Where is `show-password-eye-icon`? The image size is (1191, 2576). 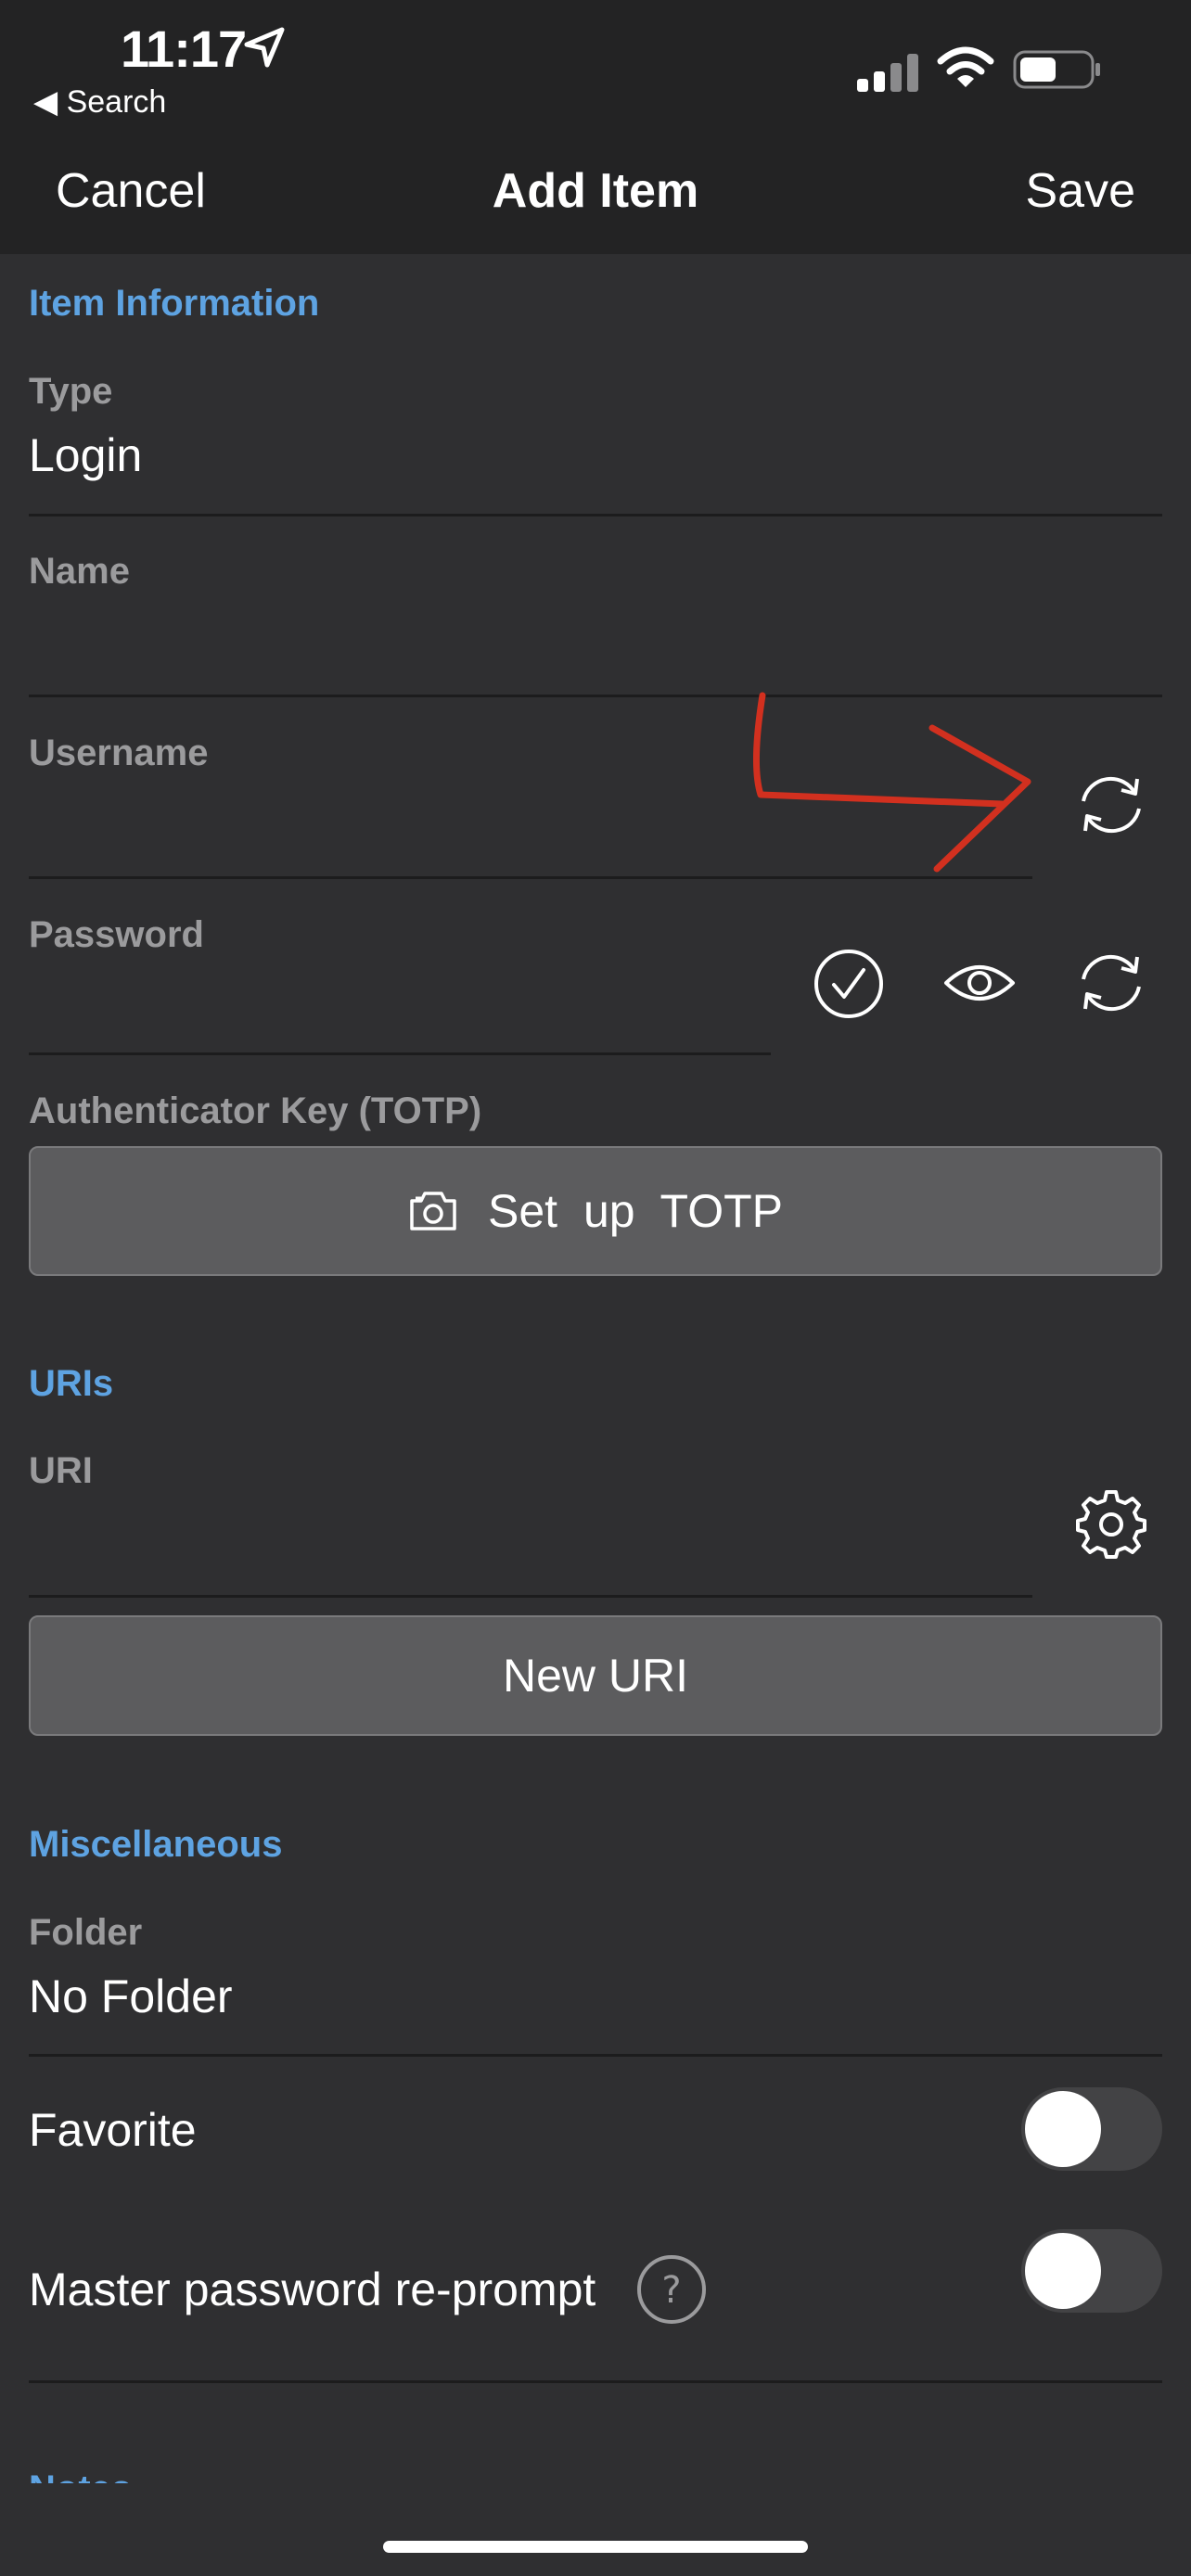 show-password-eye-icon is located at coordinates (980, 983).